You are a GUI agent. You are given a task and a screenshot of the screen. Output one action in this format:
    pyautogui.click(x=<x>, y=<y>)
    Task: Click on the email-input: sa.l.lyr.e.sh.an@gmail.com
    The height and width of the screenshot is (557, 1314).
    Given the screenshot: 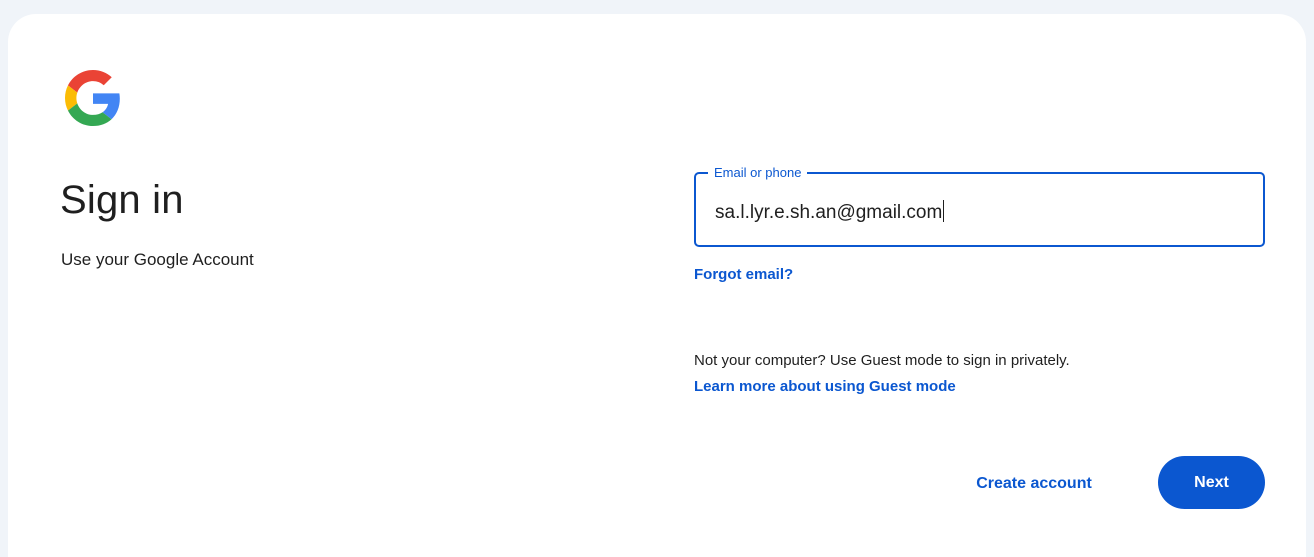 What is the action you would take?
    pyautogui.click(x=830, y=212)
    